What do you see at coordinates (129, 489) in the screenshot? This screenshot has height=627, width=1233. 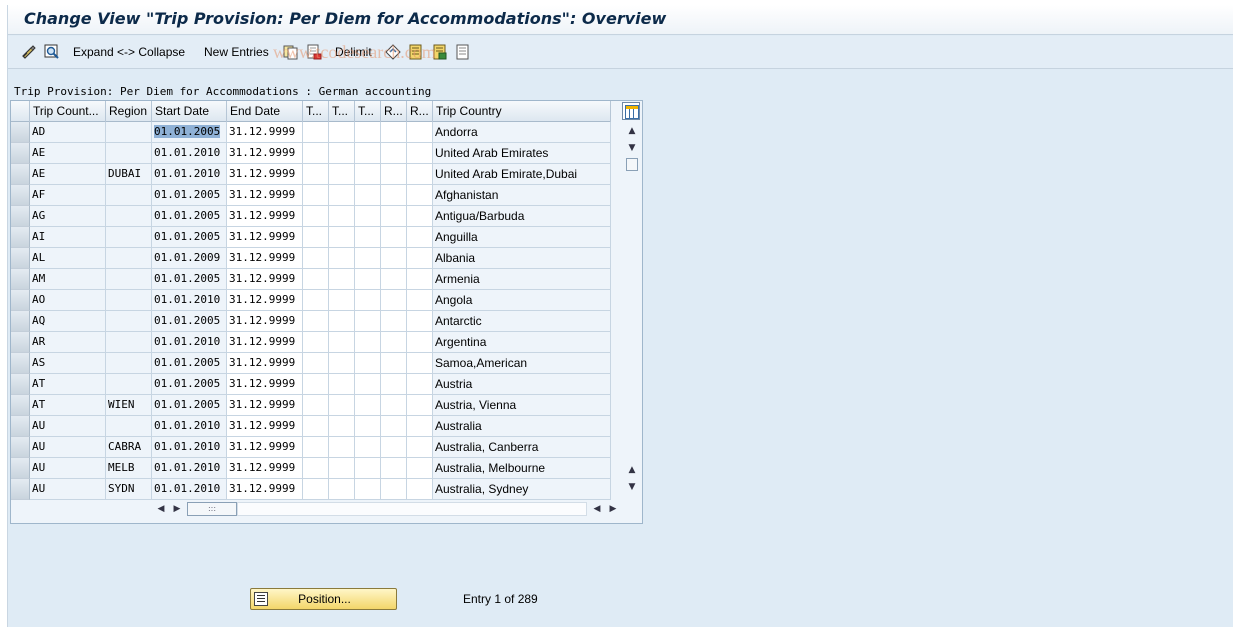 I see `cell-region: SYDN` at bounding box center [129, 489].